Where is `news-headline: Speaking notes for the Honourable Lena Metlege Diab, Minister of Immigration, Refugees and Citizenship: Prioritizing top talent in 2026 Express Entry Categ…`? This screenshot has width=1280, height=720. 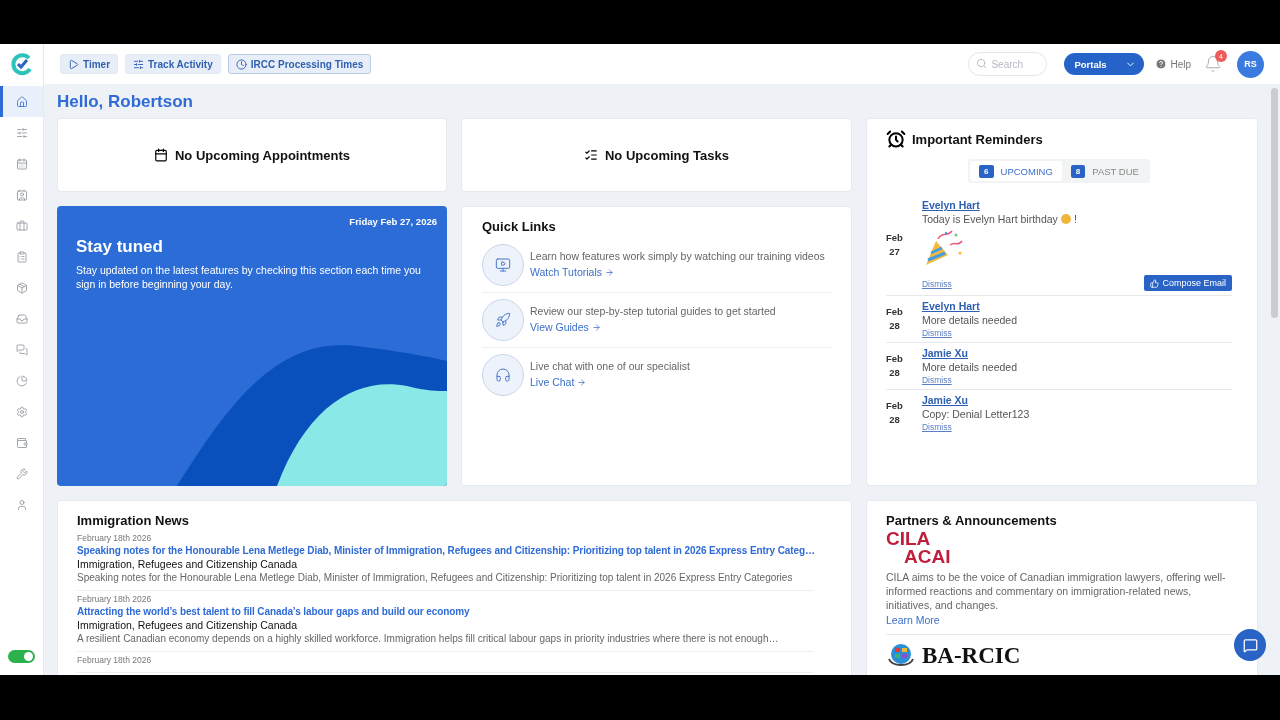
news-headline: Speaking notes for the Honourable Lena Metlege Diab, Minister of Immigration, Refugees and Citizenship: Prioritizing top talent in 2026 Express Entry Categ… is located at coordinates (446, 550).